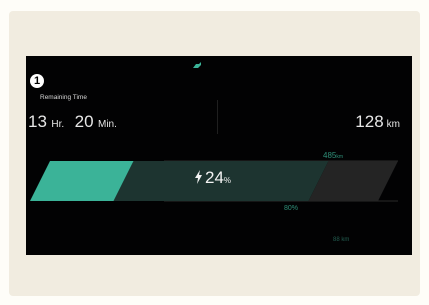 Image resolution: width=429 pixels, height=305 pixels. I want to click on charge-level: 24%, so click(212, 178).